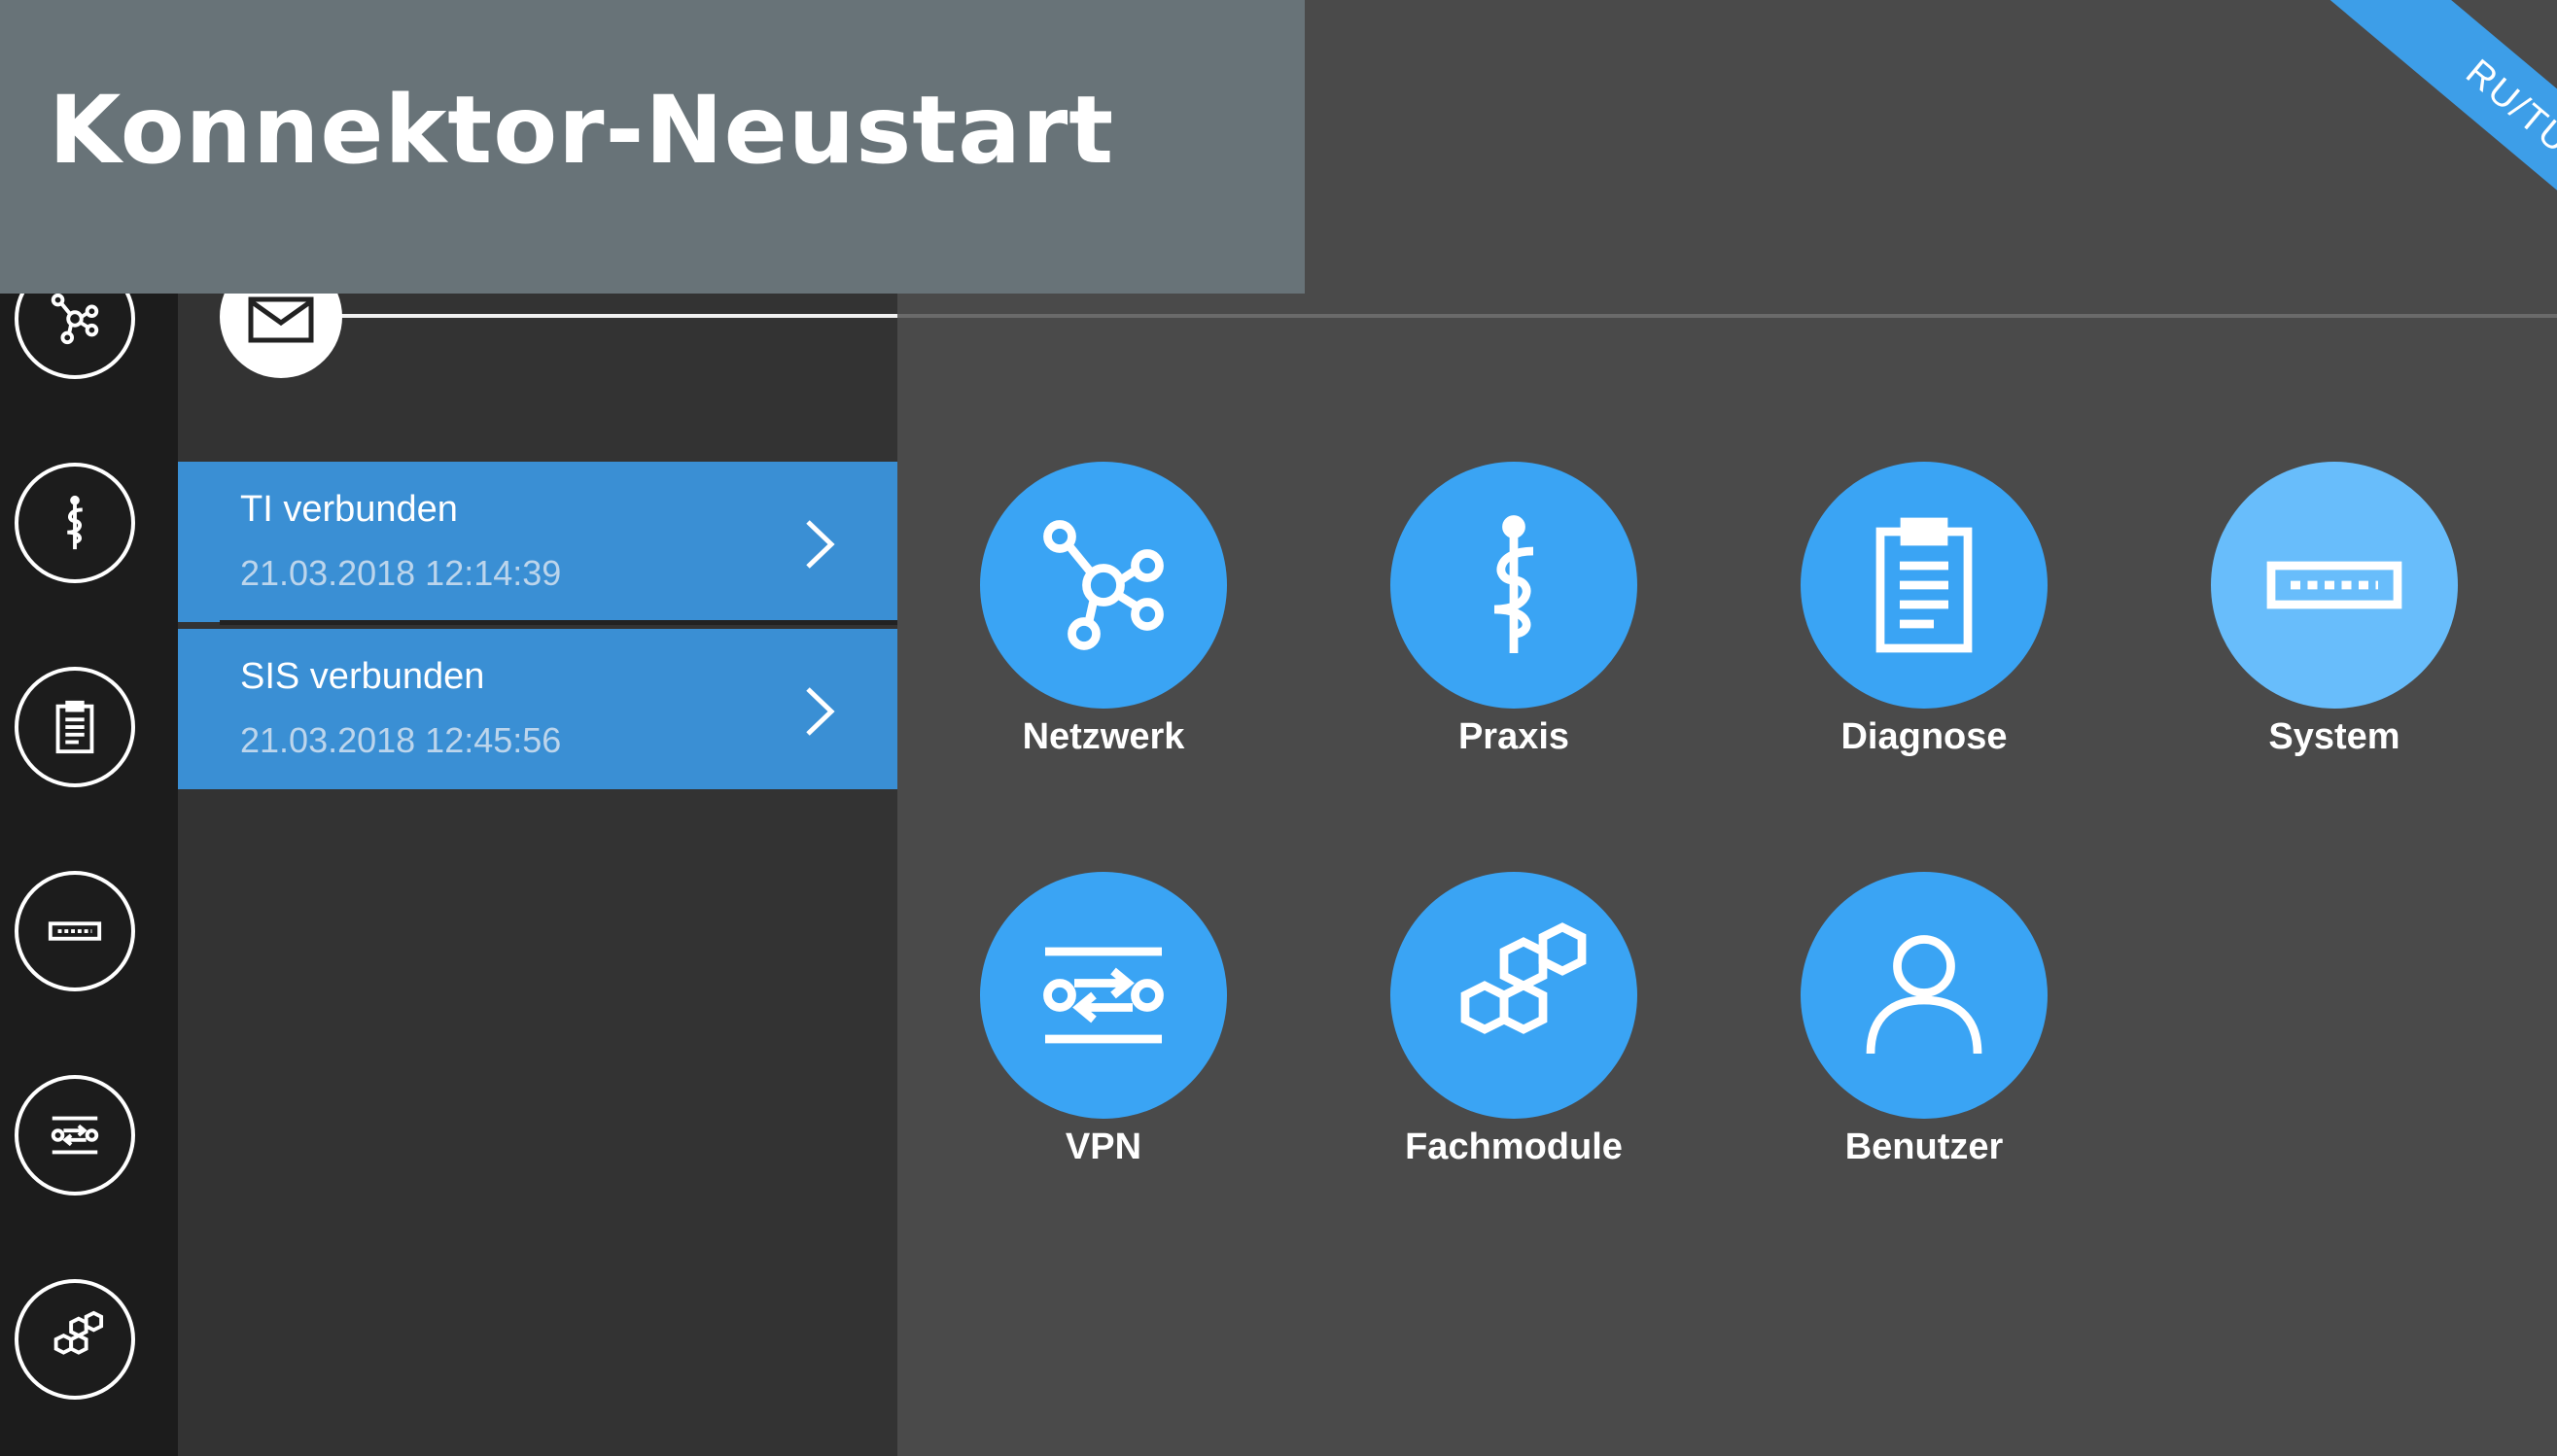 Image resolution: width=2557 pixels, height=1456 pixels. I want to click on tile-netzwerk: Netzwerk, so click(1079, 627).